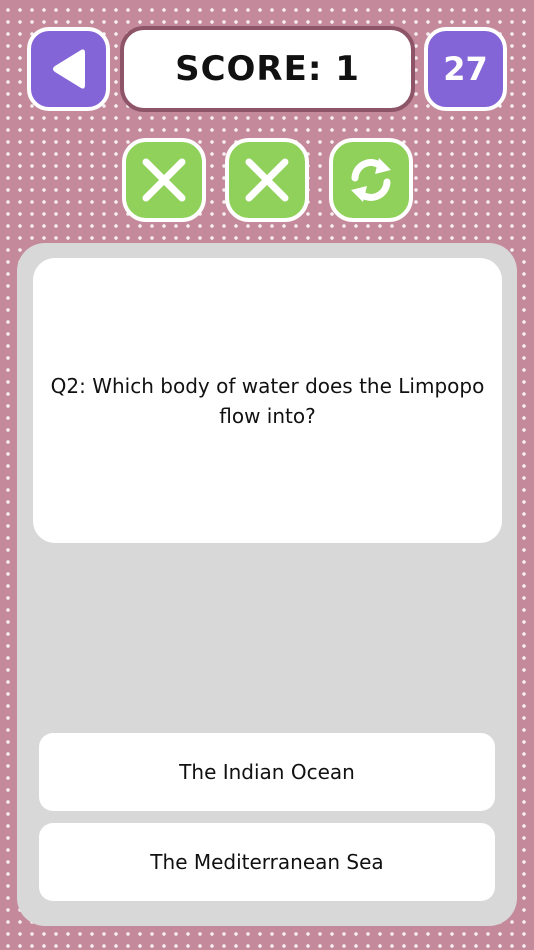 Image resolution: width=534 pixels, height=950 pixels. I want to click on back-button, so click(68, 69).